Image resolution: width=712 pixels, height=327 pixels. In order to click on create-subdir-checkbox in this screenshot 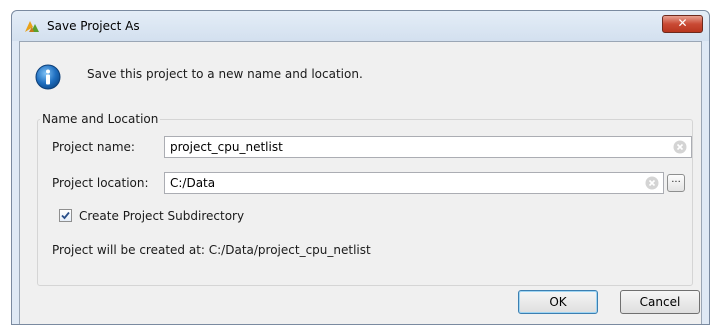, I will do `click(65, 215)`.